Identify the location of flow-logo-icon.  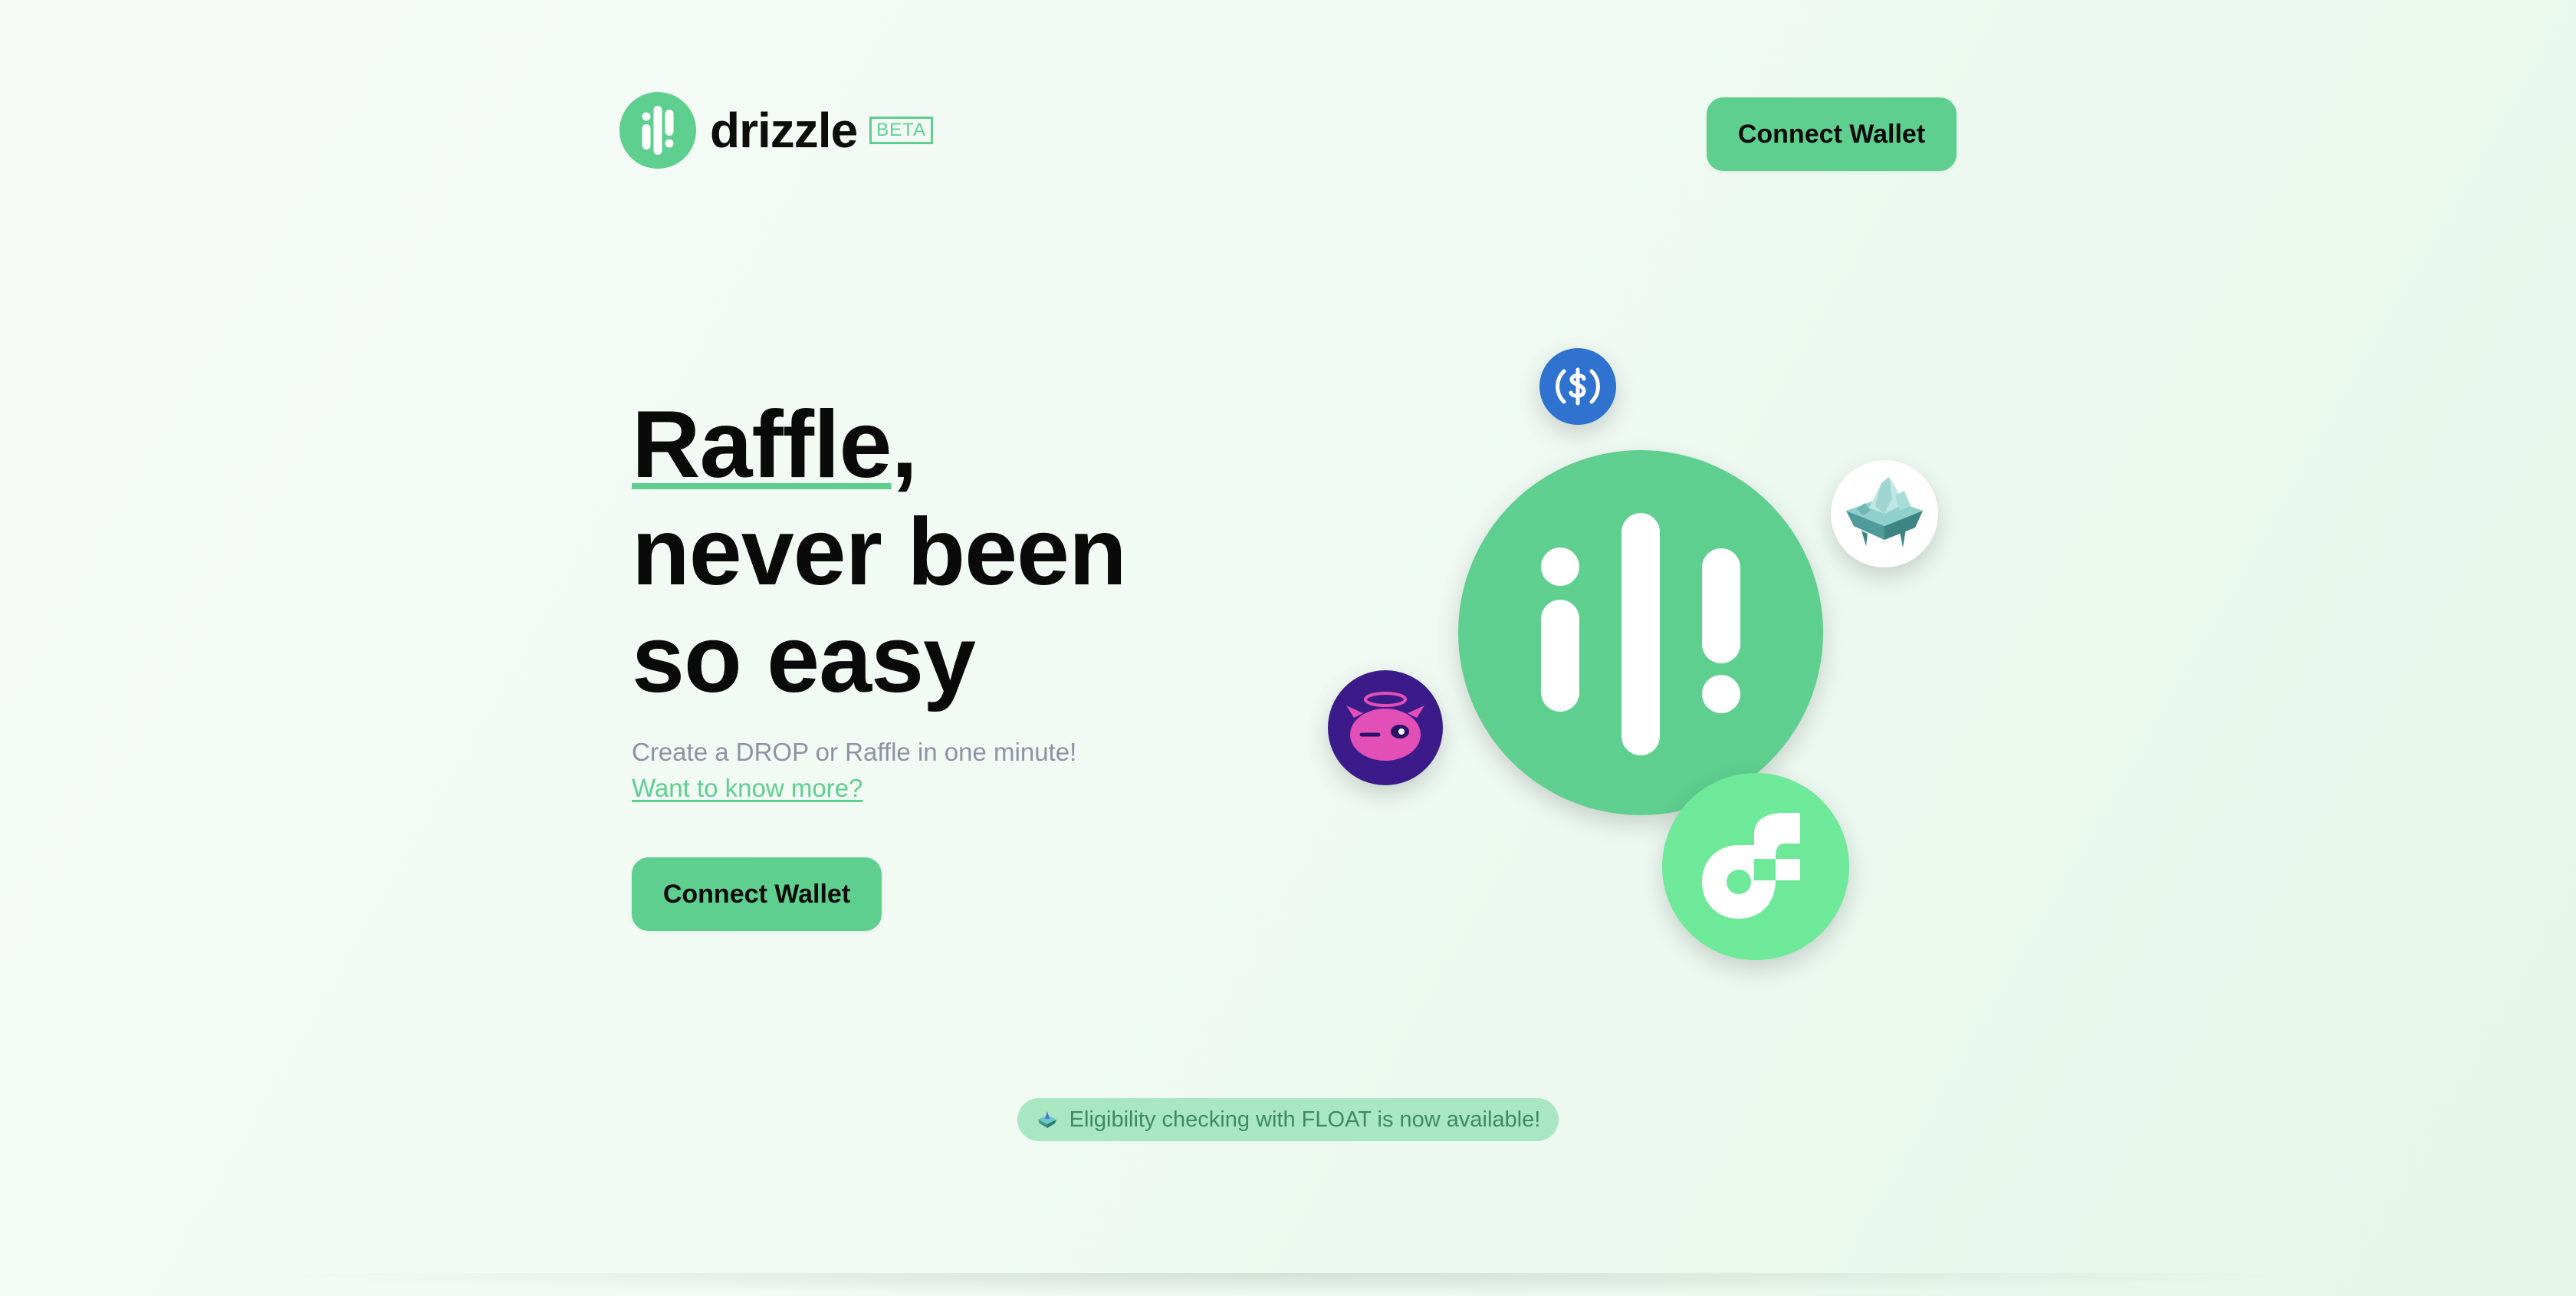
(1755, 866).